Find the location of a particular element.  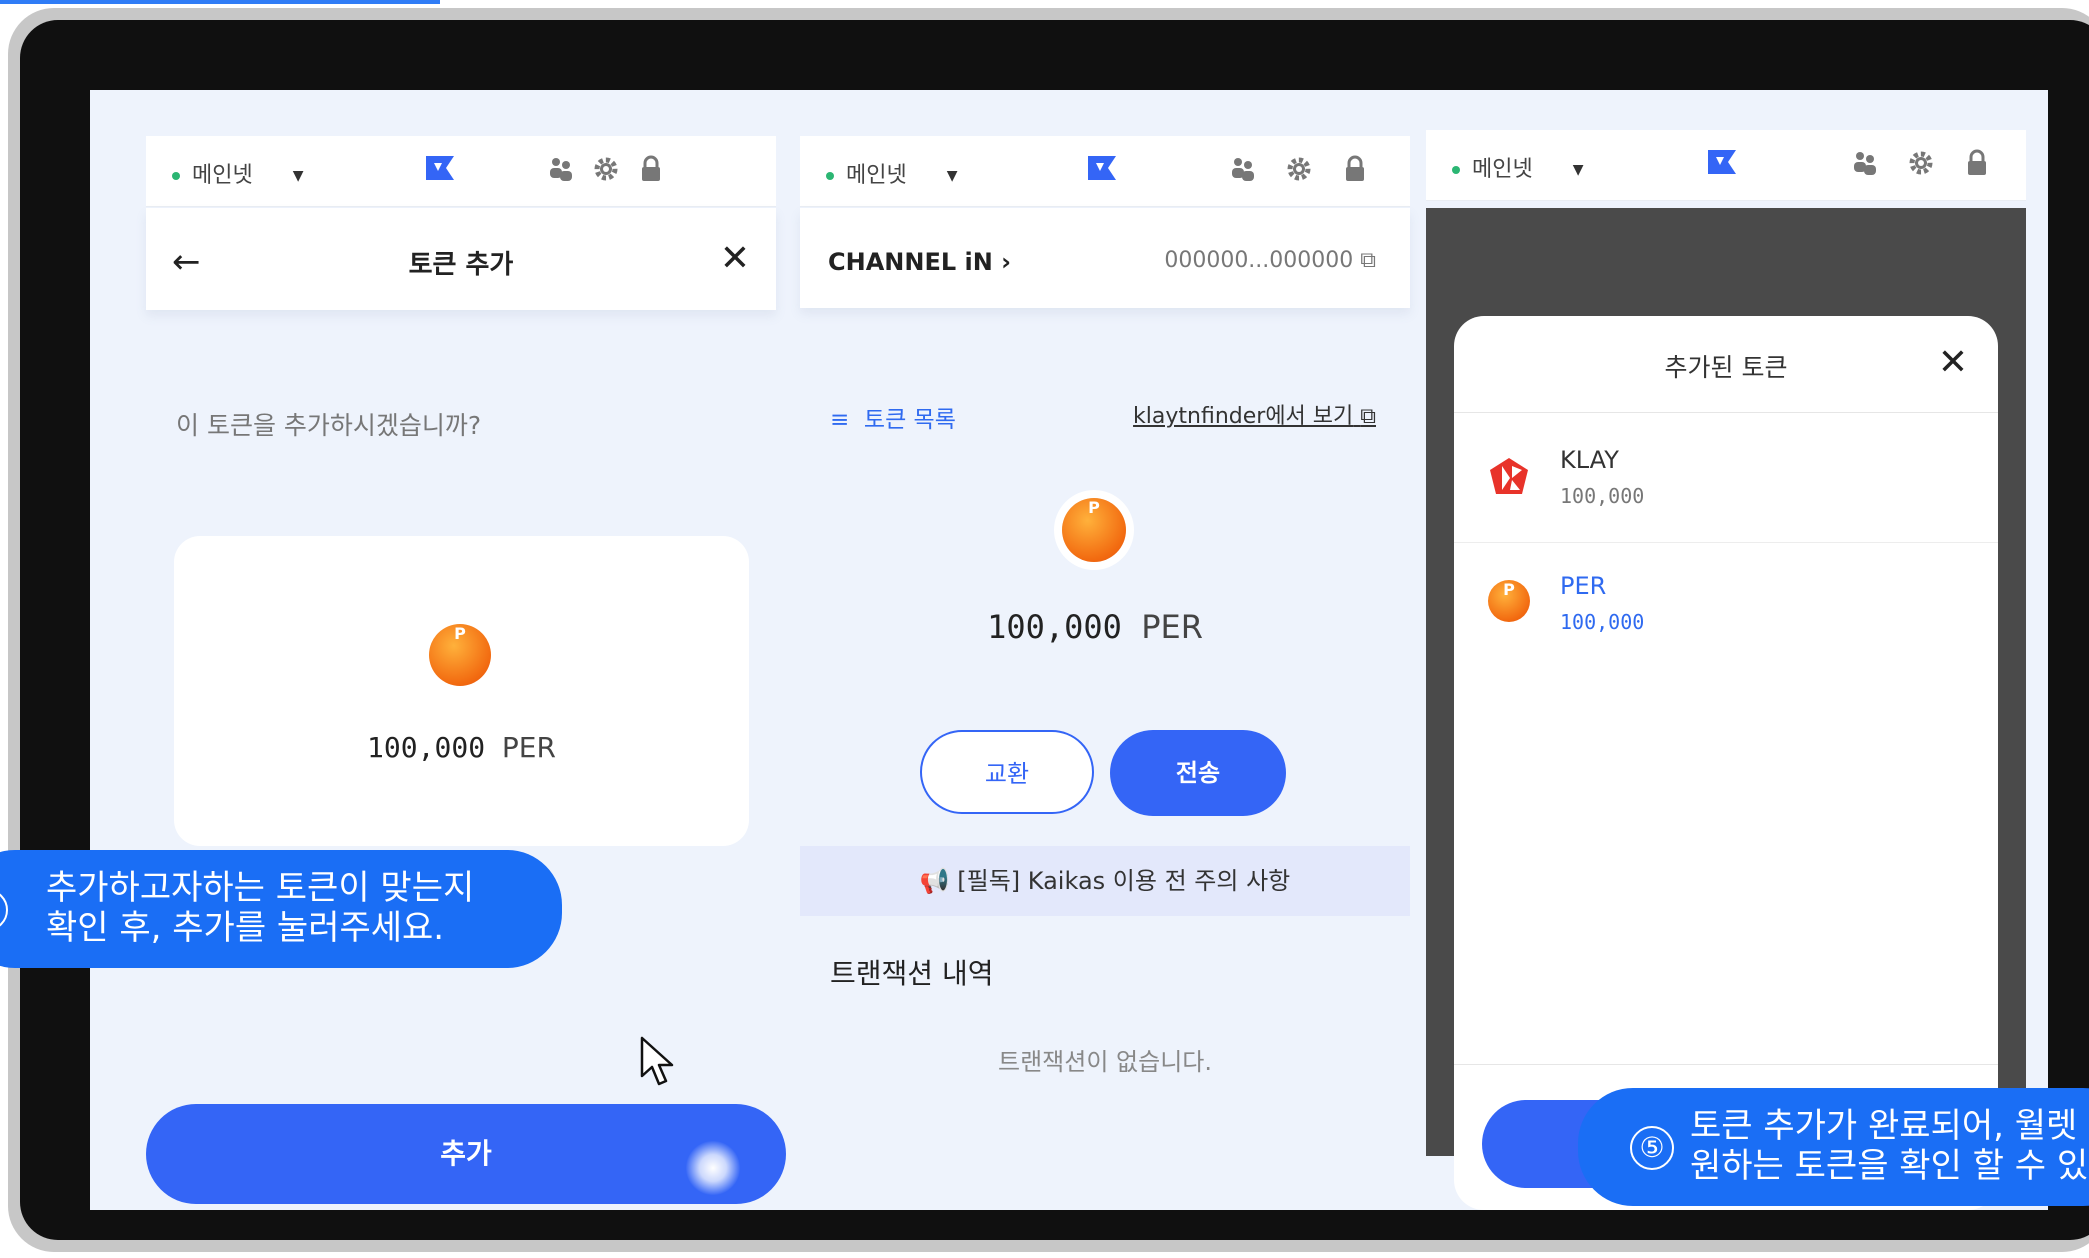

modal-title: 추가된 토큰 is located at coordinates (1726, 367).